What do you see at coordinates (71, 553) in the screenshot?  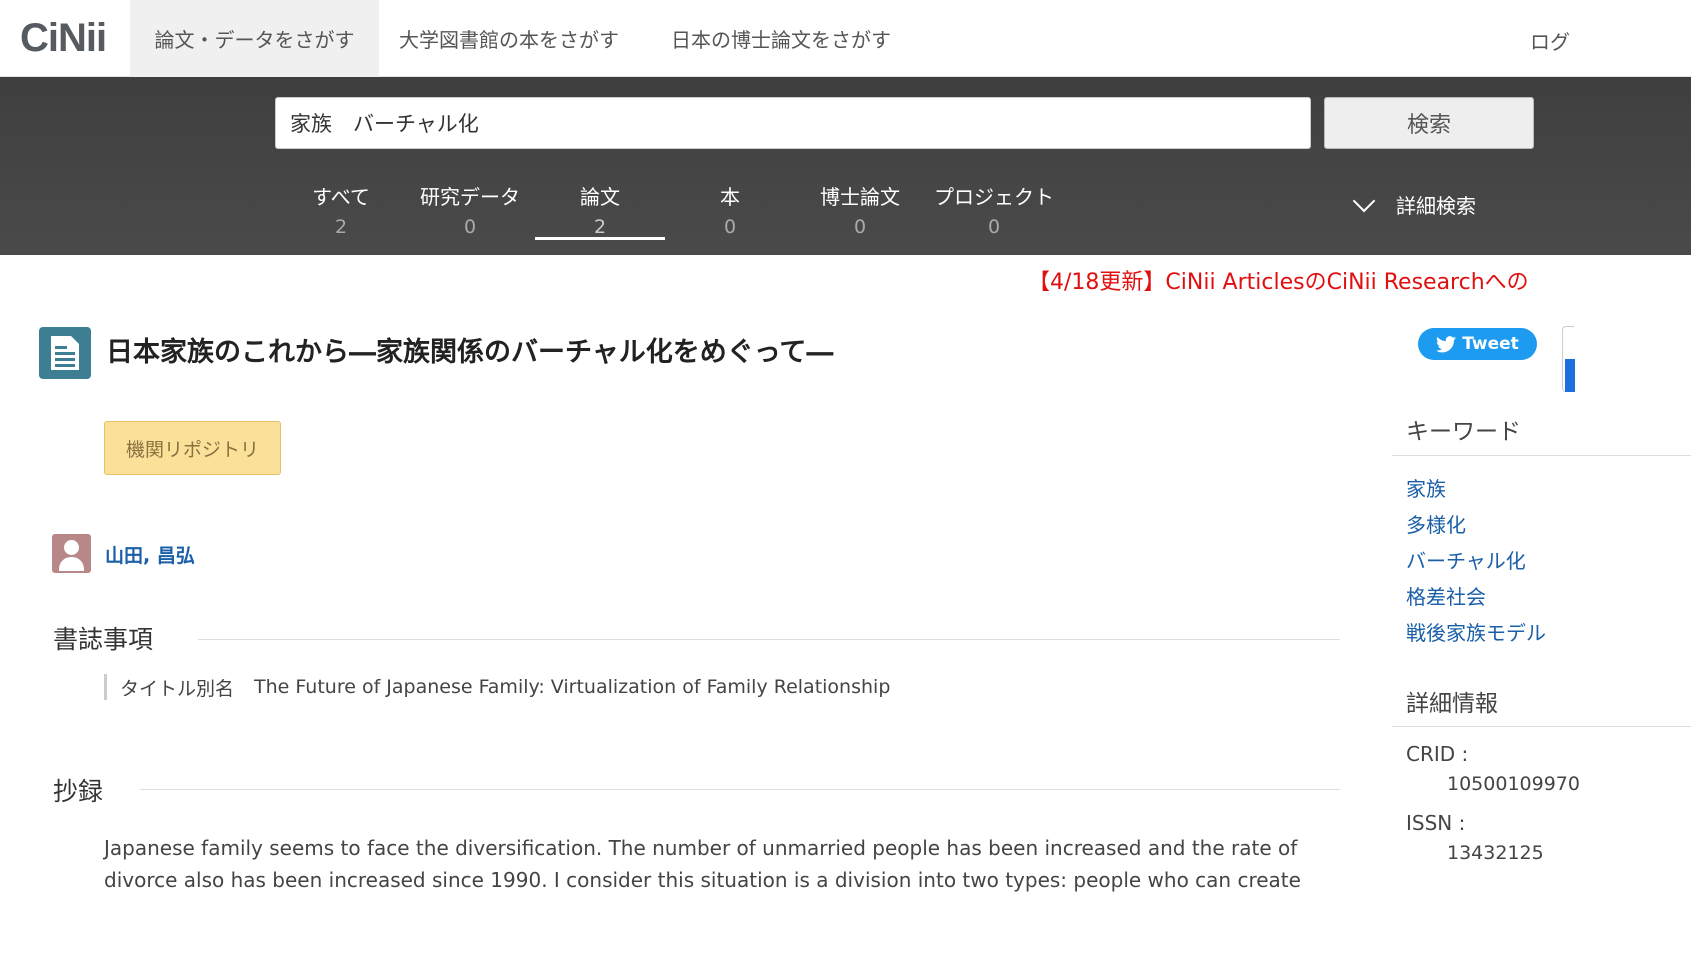 I see `author-avatar-icon` at bounding box center [71, 553].